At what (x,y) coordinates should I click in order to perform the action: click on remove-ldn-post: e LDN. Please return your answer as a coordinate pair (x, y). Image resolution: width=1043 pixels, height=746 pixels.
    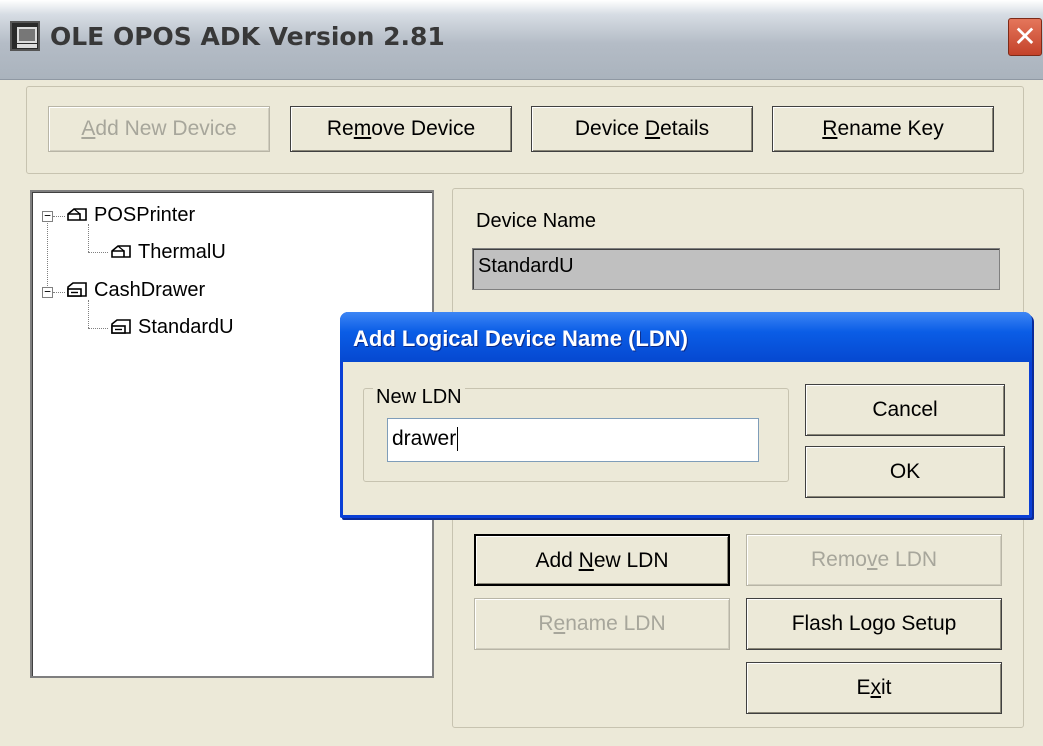
    Looking at the image, I should click on (907, 559).